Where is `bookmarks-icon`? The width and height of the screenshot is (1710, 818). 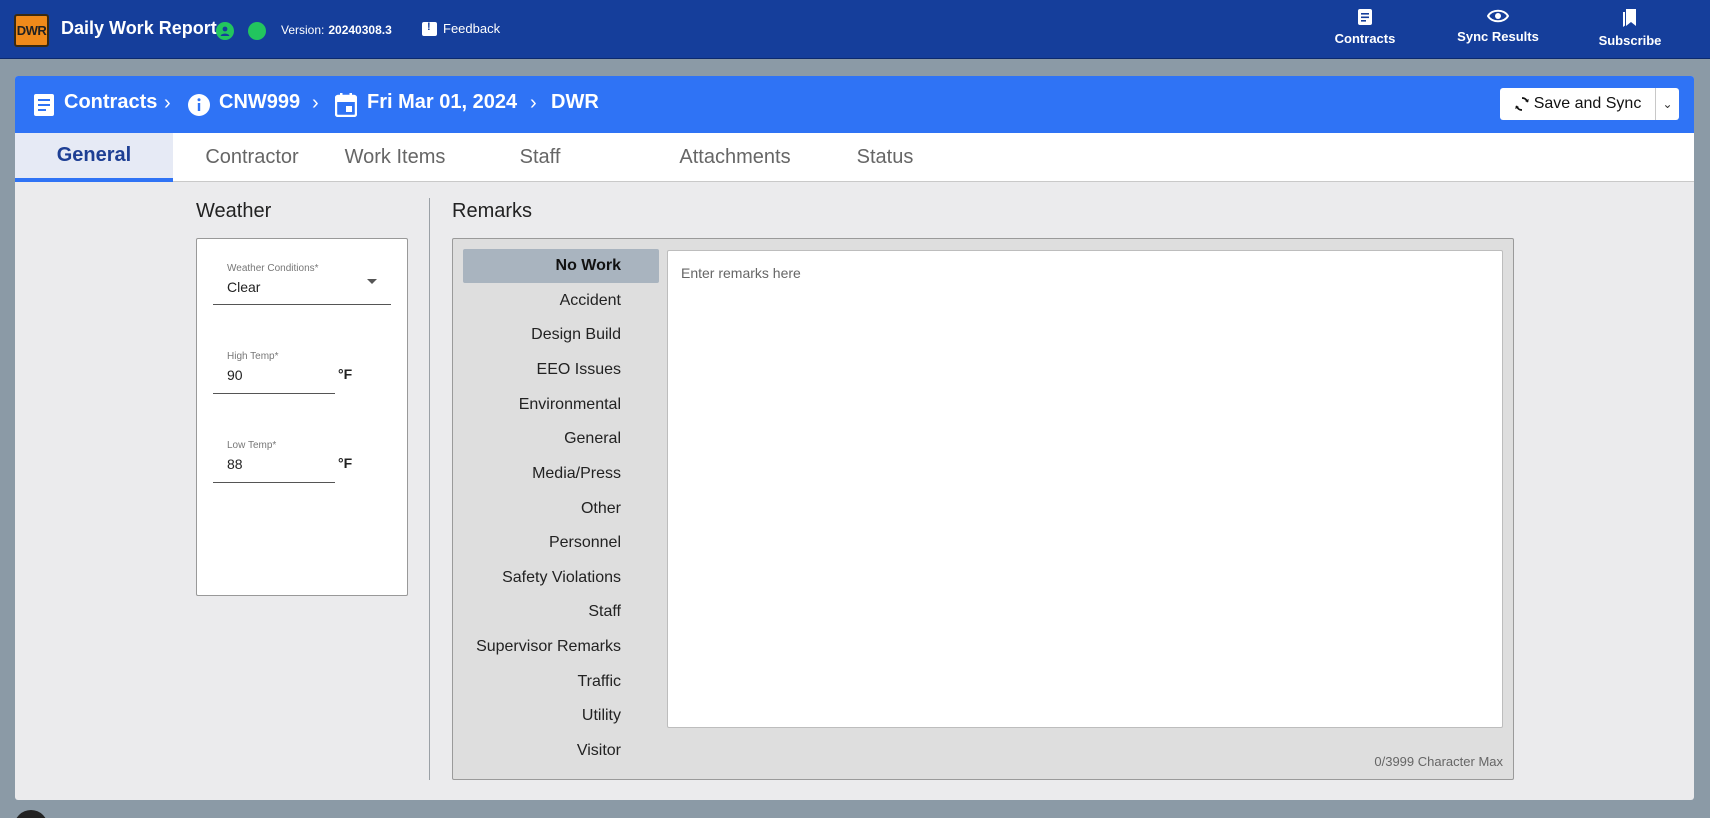
bookmarks-icon is located at coordinates (1629, 18).